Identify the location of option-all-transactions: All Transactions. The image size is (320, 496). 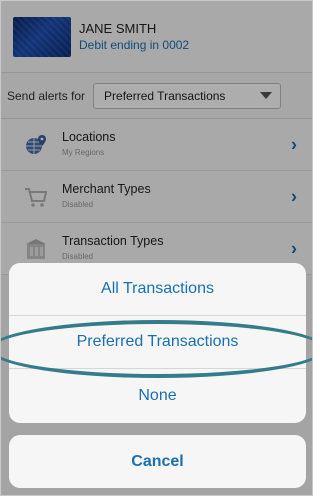
(157, 289).